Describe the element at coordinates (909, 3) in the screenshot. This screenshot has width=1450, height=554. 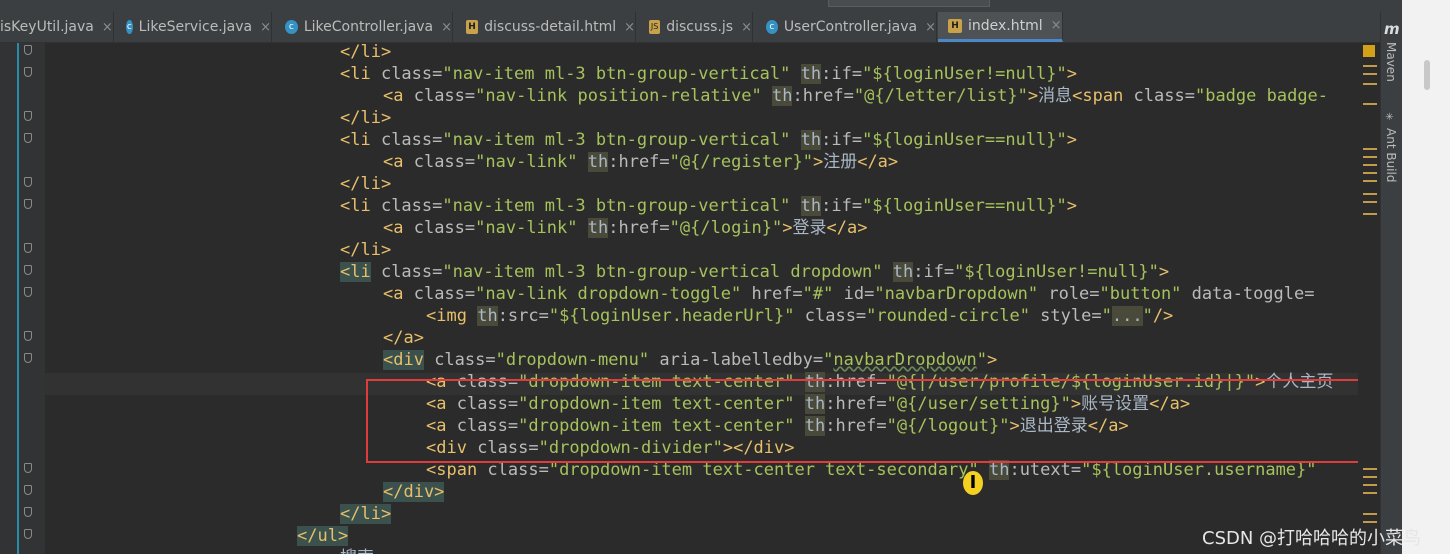
I see `run-configuration-selector` at that location.